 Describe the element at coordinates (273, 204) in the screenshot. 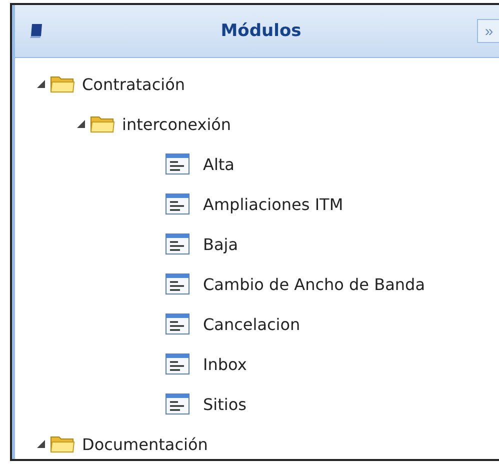

I see `tree-item: Ampliaciones ITM` at that location.